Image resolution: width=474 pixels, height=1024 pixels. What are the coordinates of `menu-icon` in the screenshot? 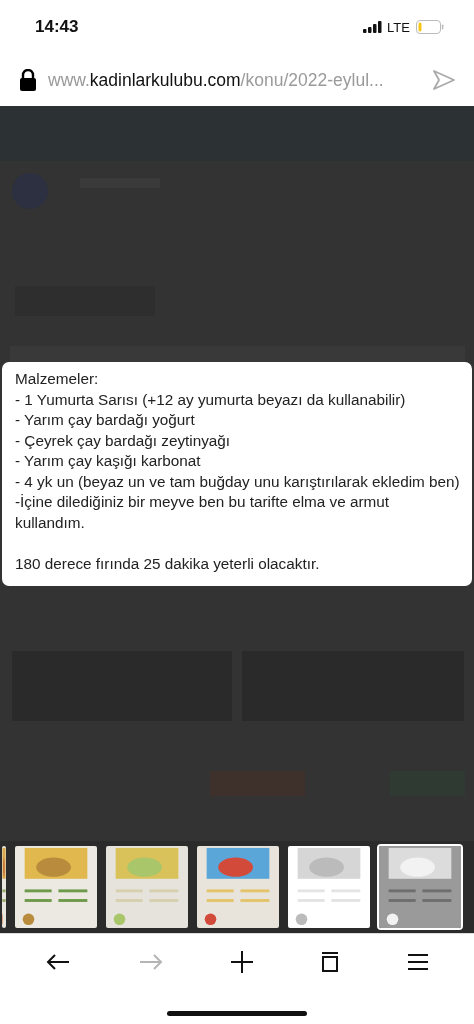 It's located at (417, 962).